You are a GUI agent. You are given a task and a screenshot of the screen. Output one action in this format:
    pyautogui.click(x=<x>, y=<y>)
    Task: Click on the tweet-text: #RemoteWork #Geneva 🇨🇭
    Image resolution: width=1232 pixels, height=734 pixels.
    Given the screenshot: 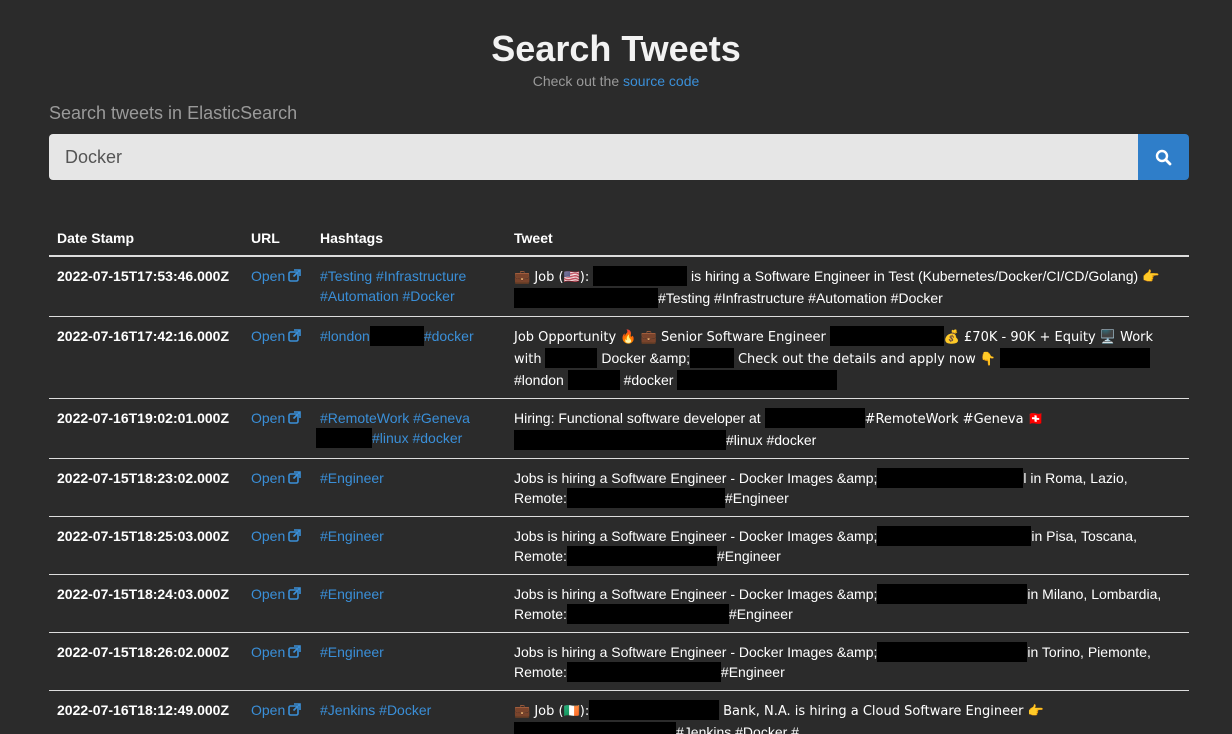 What is the action you would take?
    pyautogui.click(x=954, y=419)
    